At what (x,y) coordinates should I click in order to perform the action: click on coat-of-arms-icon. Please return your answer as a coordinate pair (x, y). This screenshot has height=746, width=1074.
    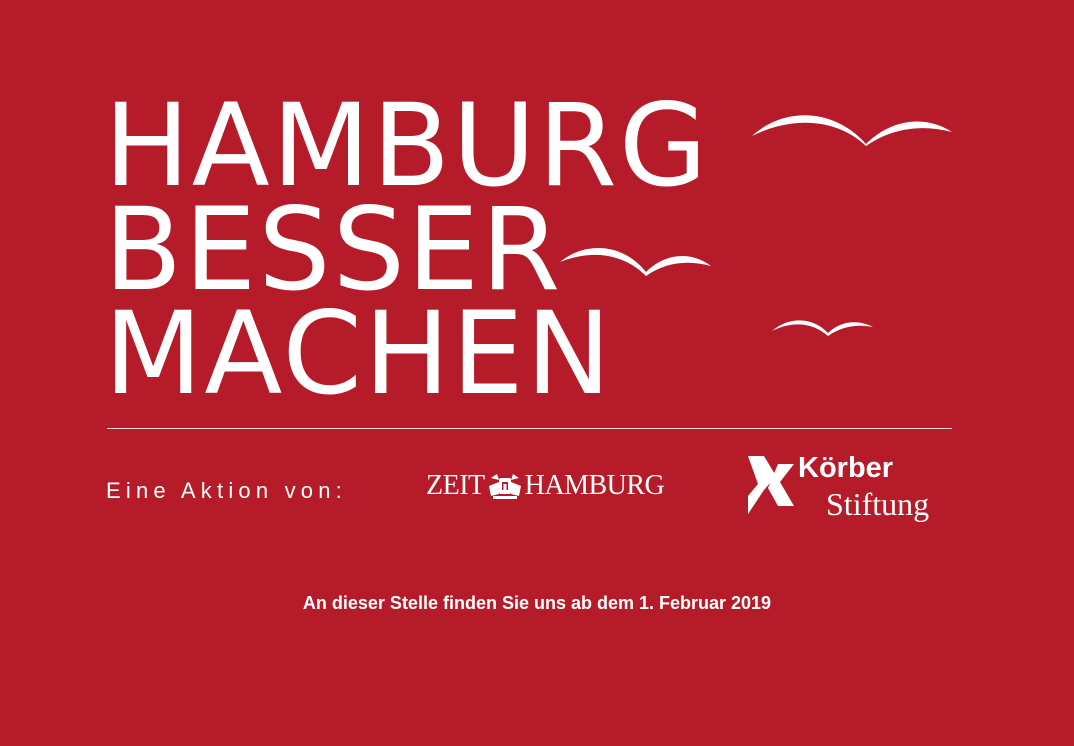
    Looking at the image, I should click on (504, 486).